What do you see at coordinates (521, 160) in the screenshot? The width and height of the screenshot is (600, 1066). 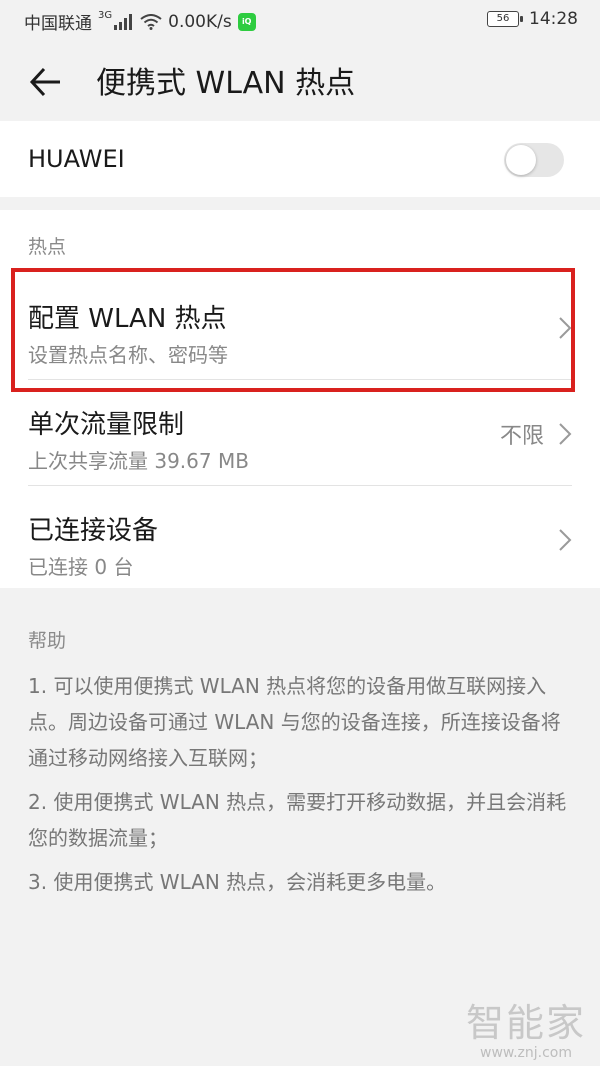 I see `toggle-knob` at bounding box center [521, 160].